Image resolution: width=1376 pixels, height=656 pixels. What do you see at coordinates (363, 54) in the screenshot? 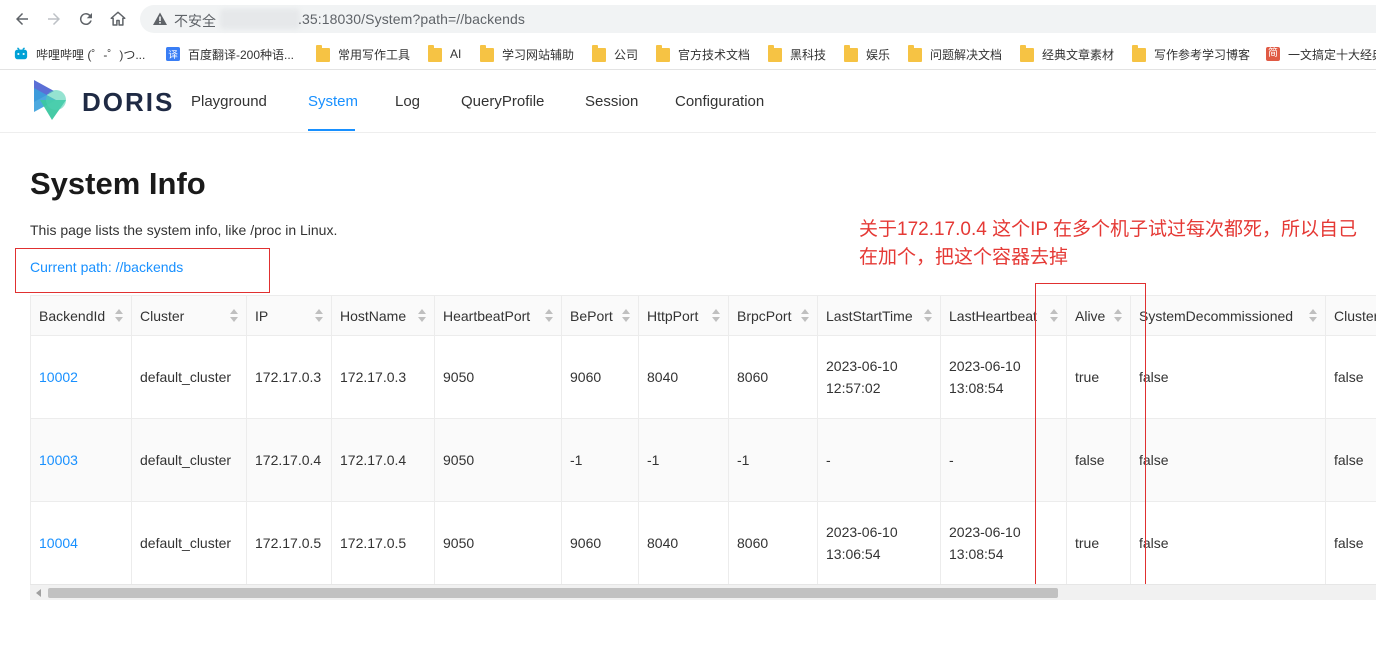
I see `bookmark-item: 常用写作工具` at bounding box center [363, 54].